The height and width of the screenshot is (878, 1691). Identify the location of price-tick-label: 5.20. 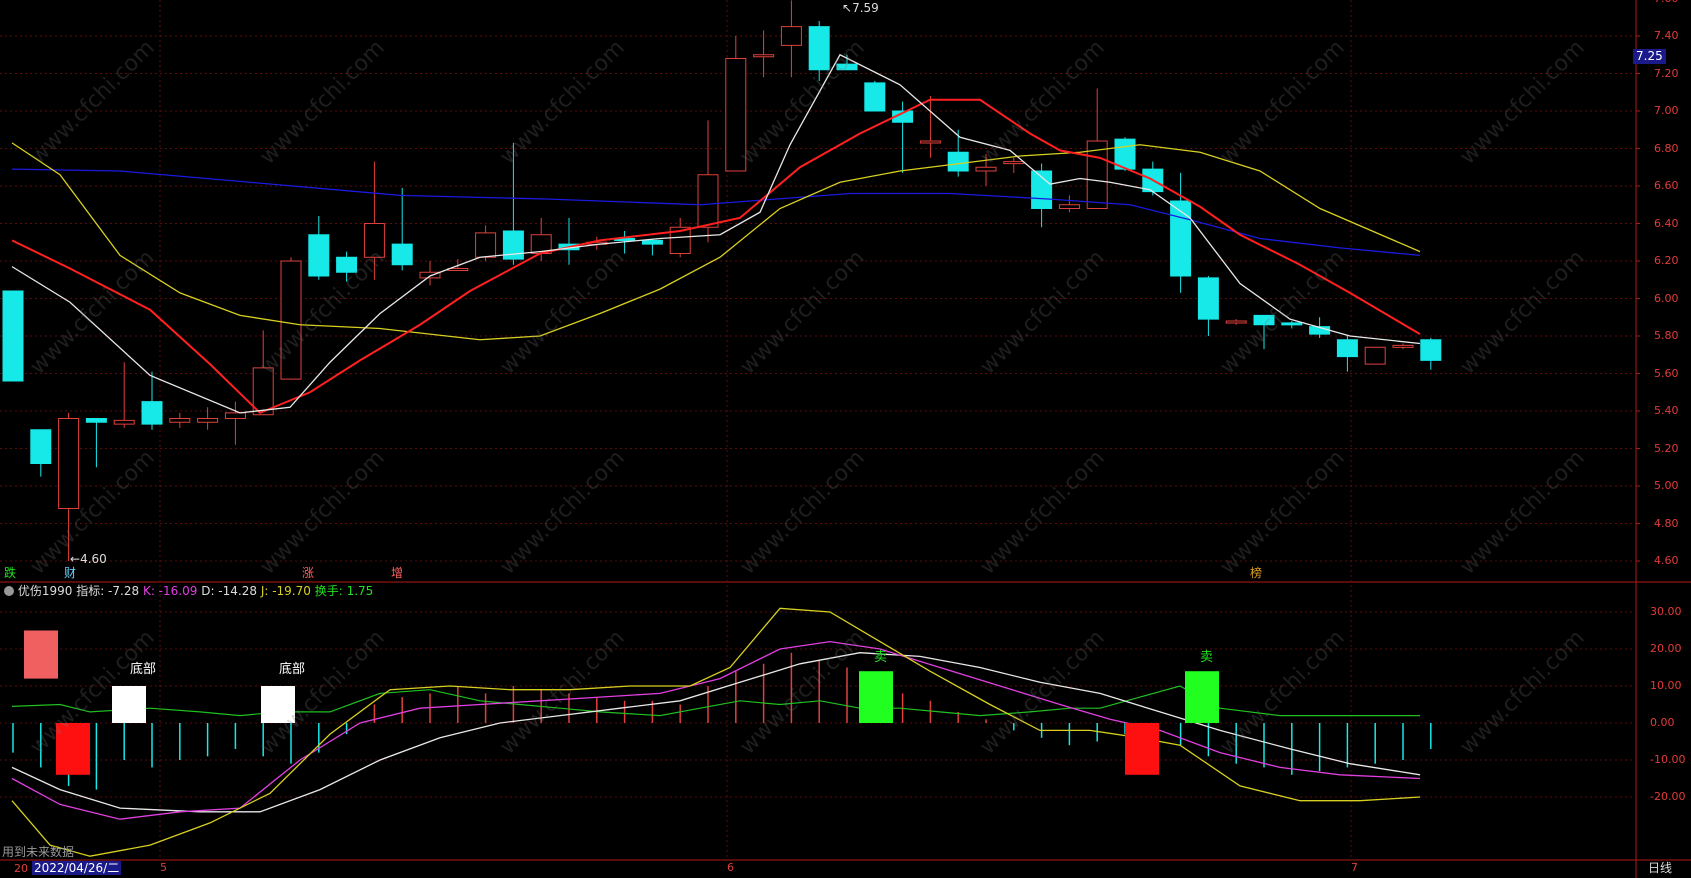
(1666, 448).